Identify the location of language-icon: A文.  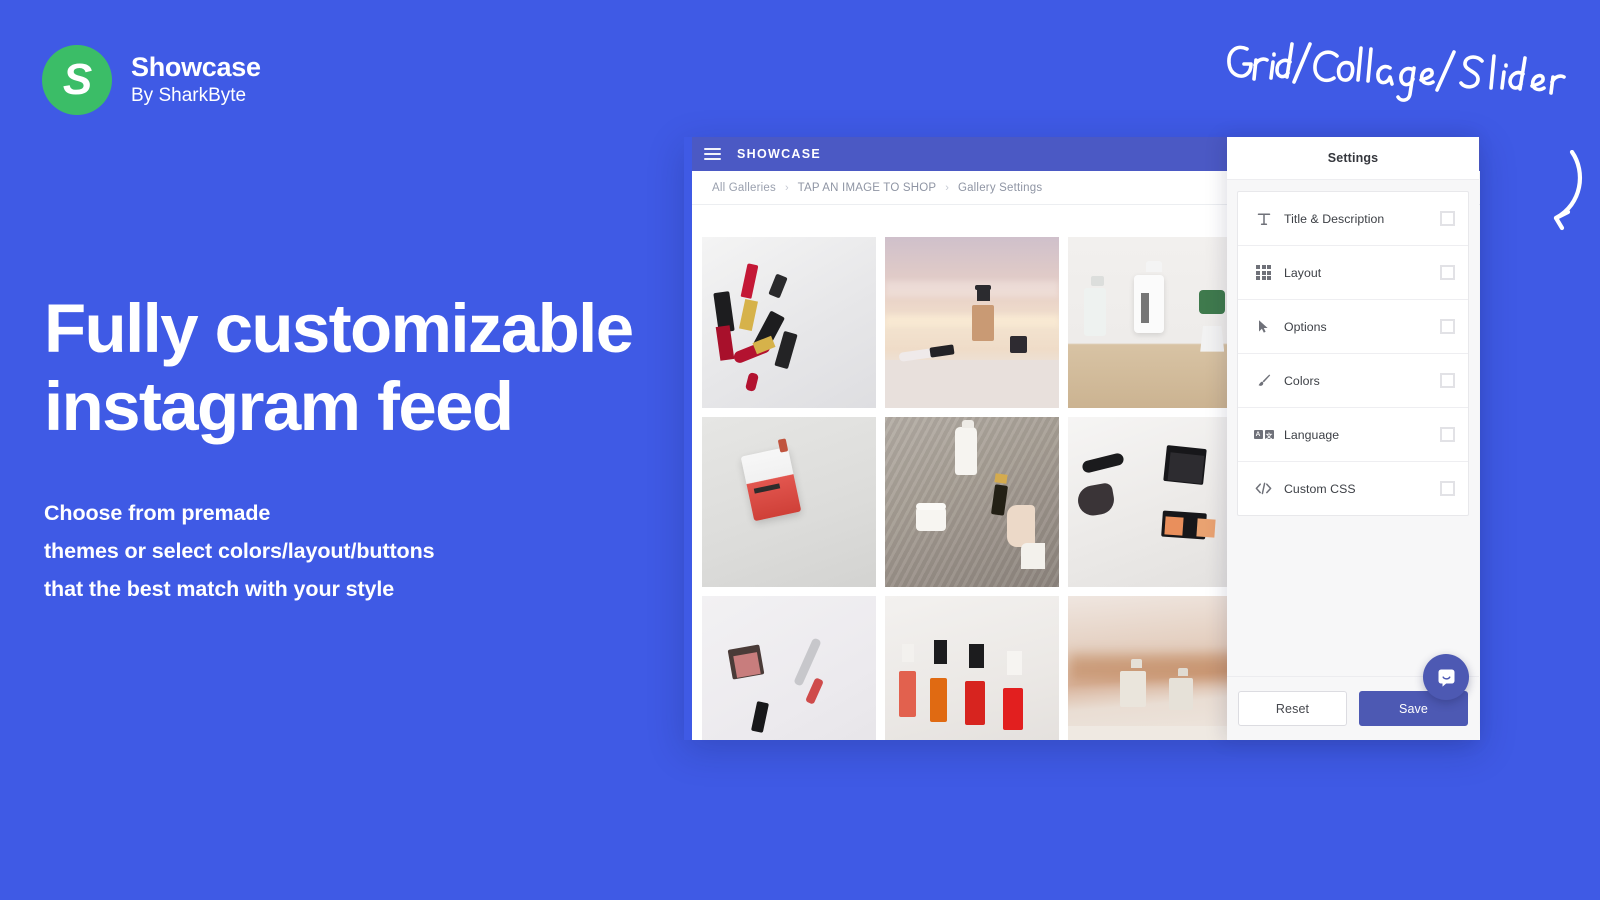
(1263, 435).